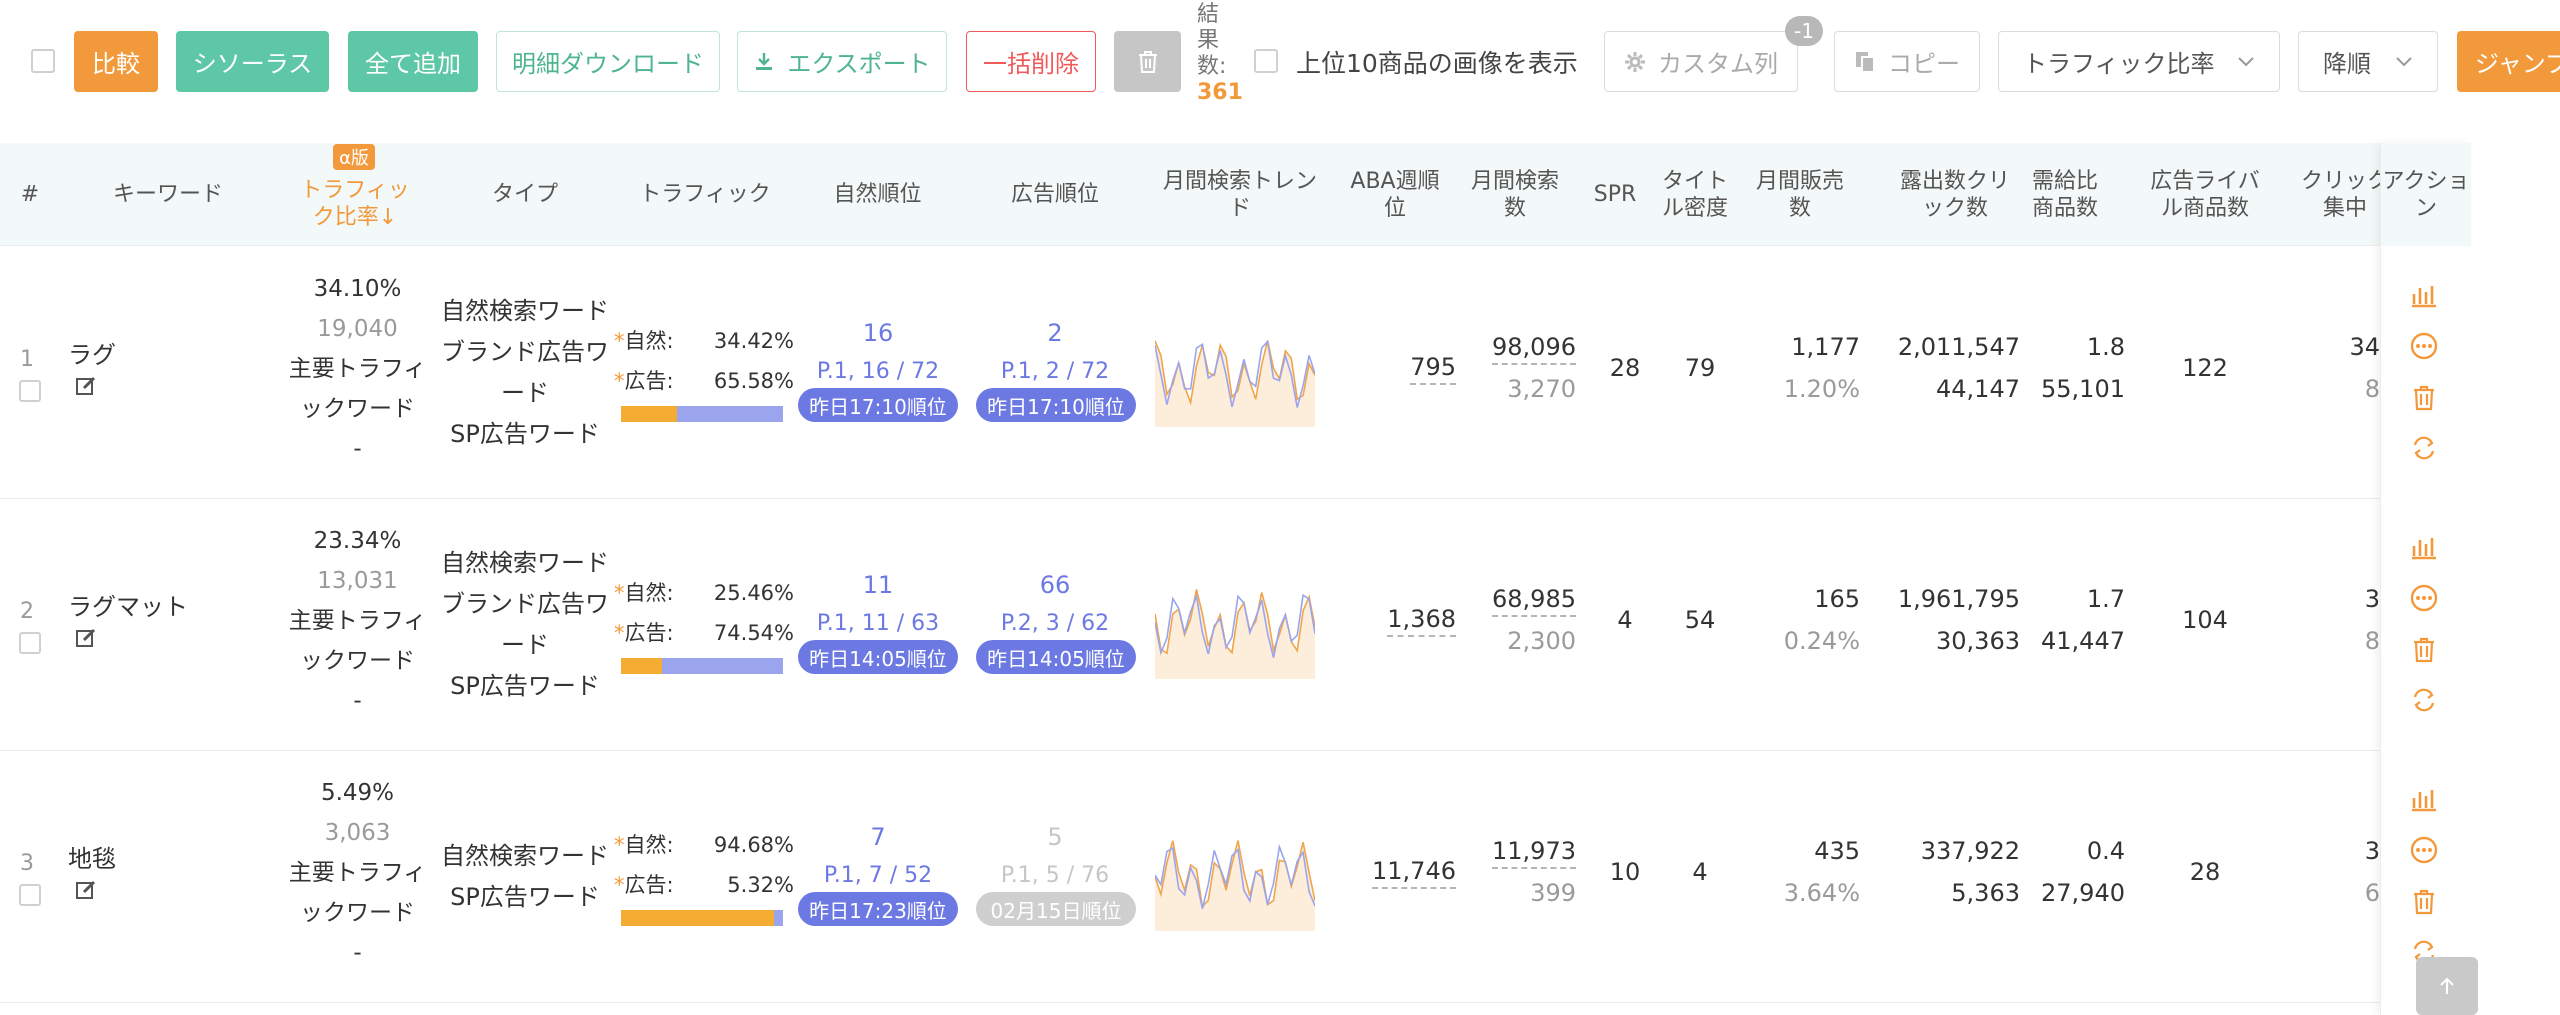 The image size is (2560, 1015). I want to click on col-title-density: タイトル密度, so click(1695, 194).